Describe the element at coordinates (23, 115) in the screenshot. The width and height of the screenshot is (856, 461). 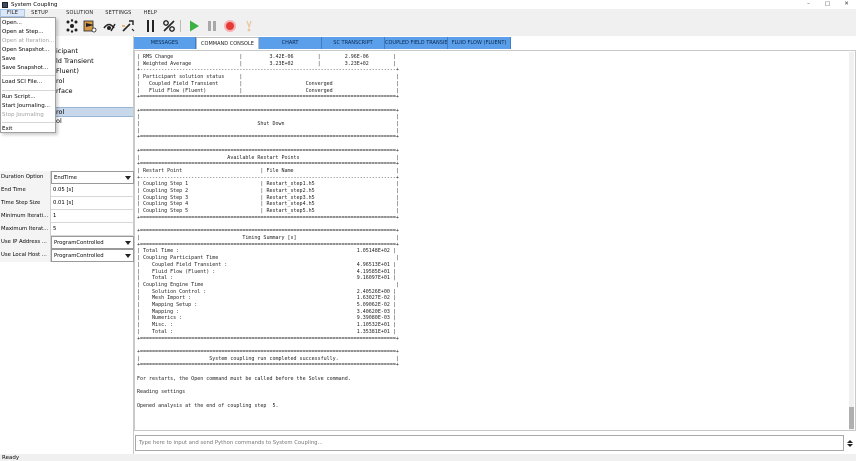
I see `menu-item-stop-journaling: Stop Journaling` at that location.